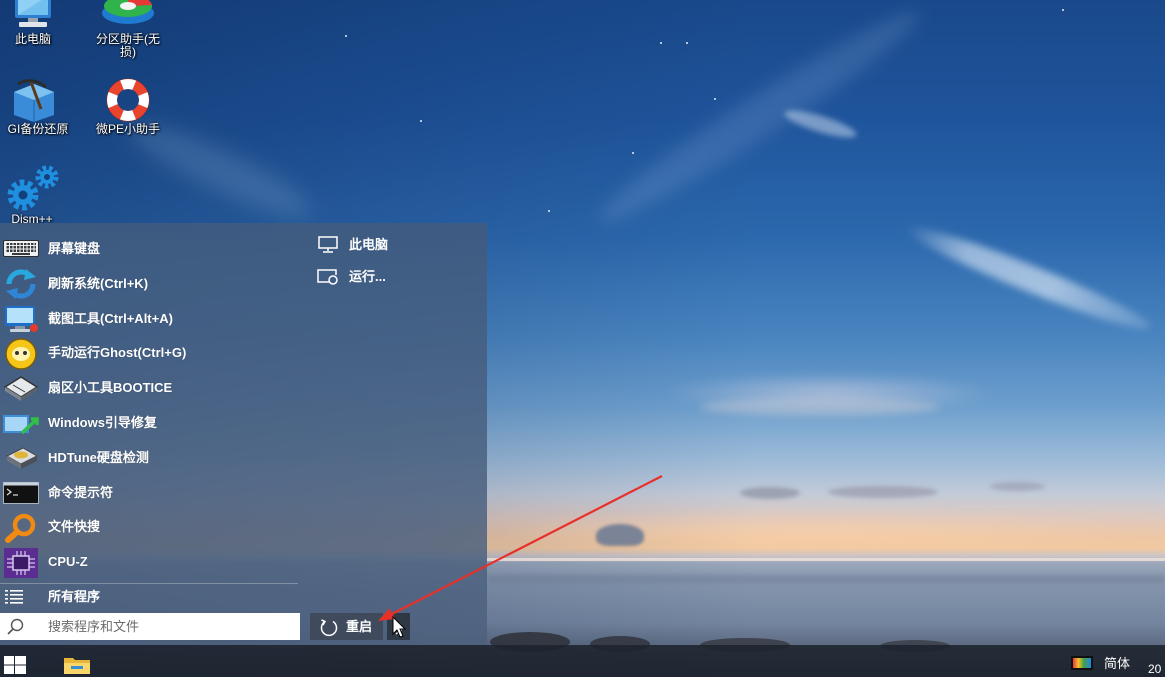  I want to click on search-icon, so click(15, 627).